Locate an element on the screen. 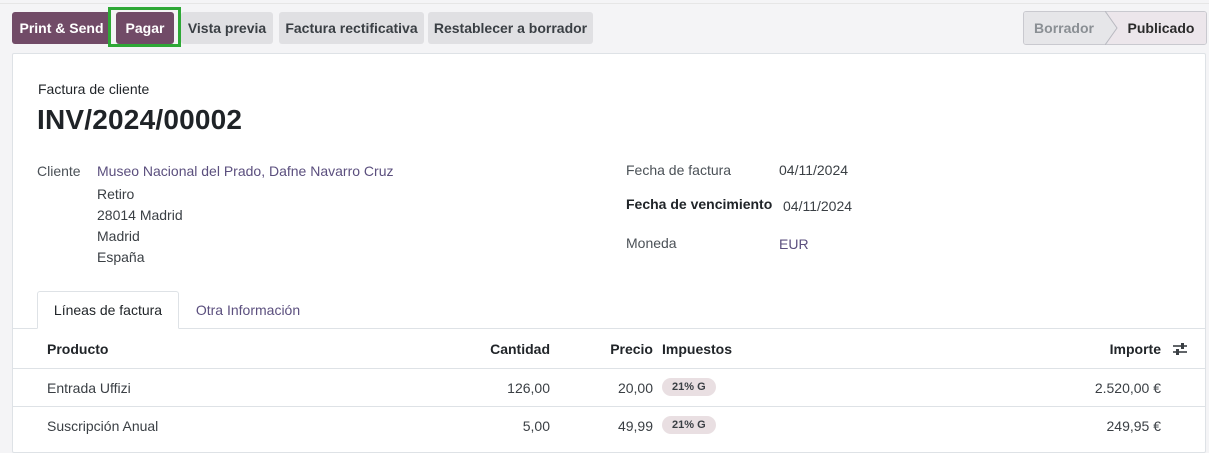 The width and height of the screenshot is (1209, 453). column-header-taxes: Impuestos is located at coordinates (697, 349).